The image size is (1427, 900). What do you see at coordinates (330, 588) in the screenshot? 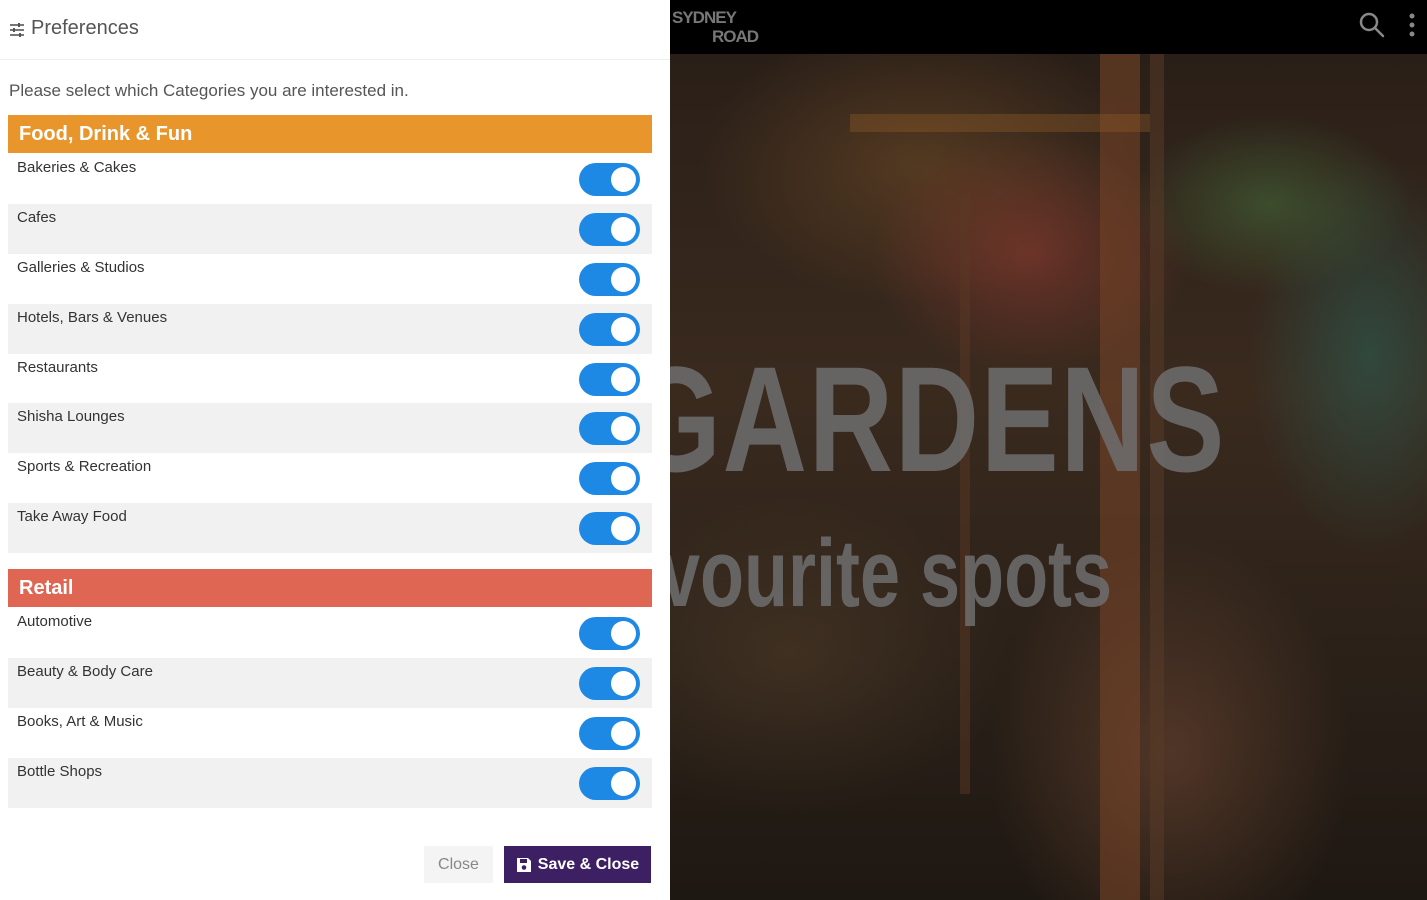
I see `section-header-retail: Retail` at bounding box center [330, 588].